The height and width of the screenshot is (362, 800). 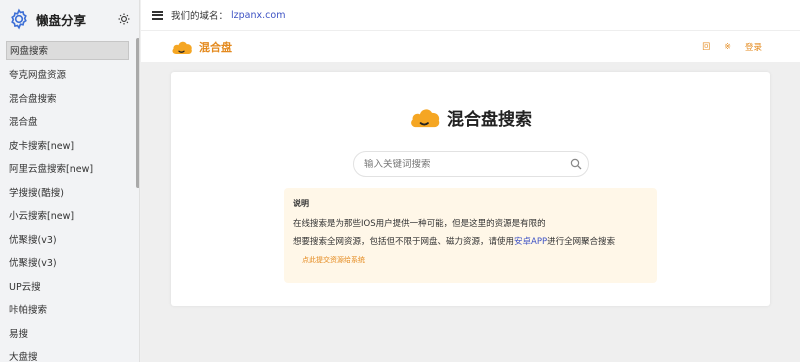 What do you see at coordinates (69, 123) in the screenshot?
I see `sidebar-item-mixed-disk: 混合盘` at bounding box center [69, 123].